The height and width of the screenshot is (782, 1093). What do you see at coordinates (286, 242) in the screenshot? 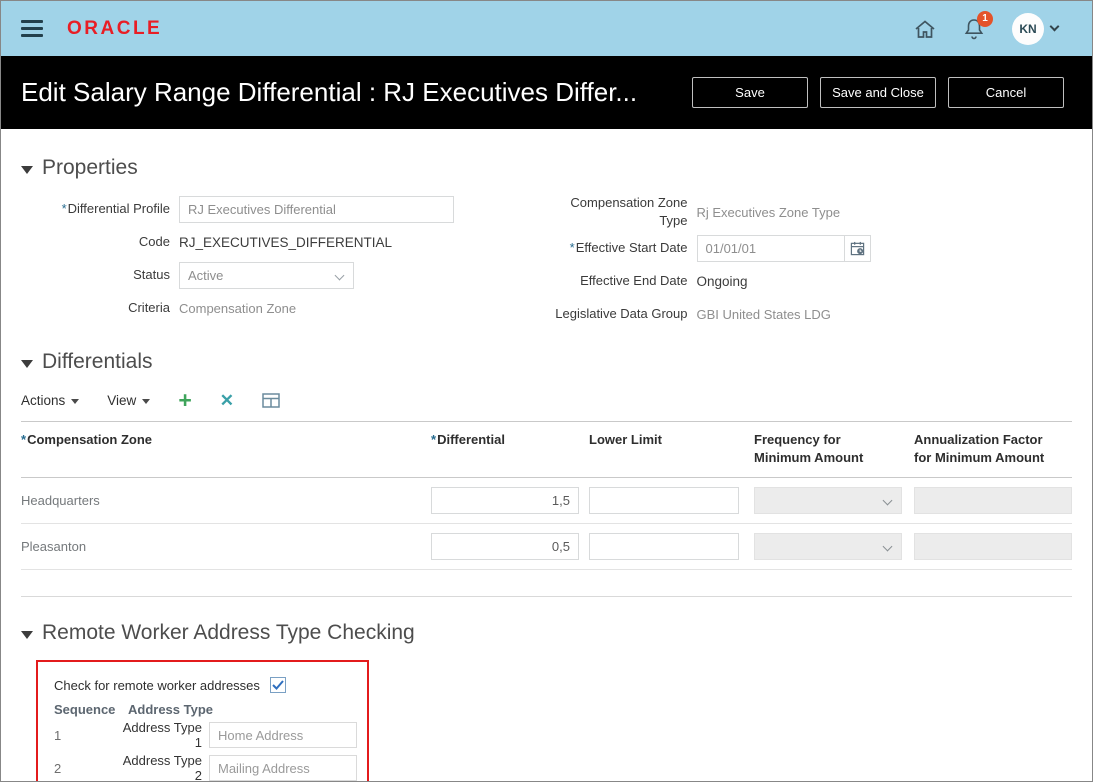
I see `code-value: RJ_EXECUTIVES_DIFFERENTIAL` at bounding box center [286, 242].